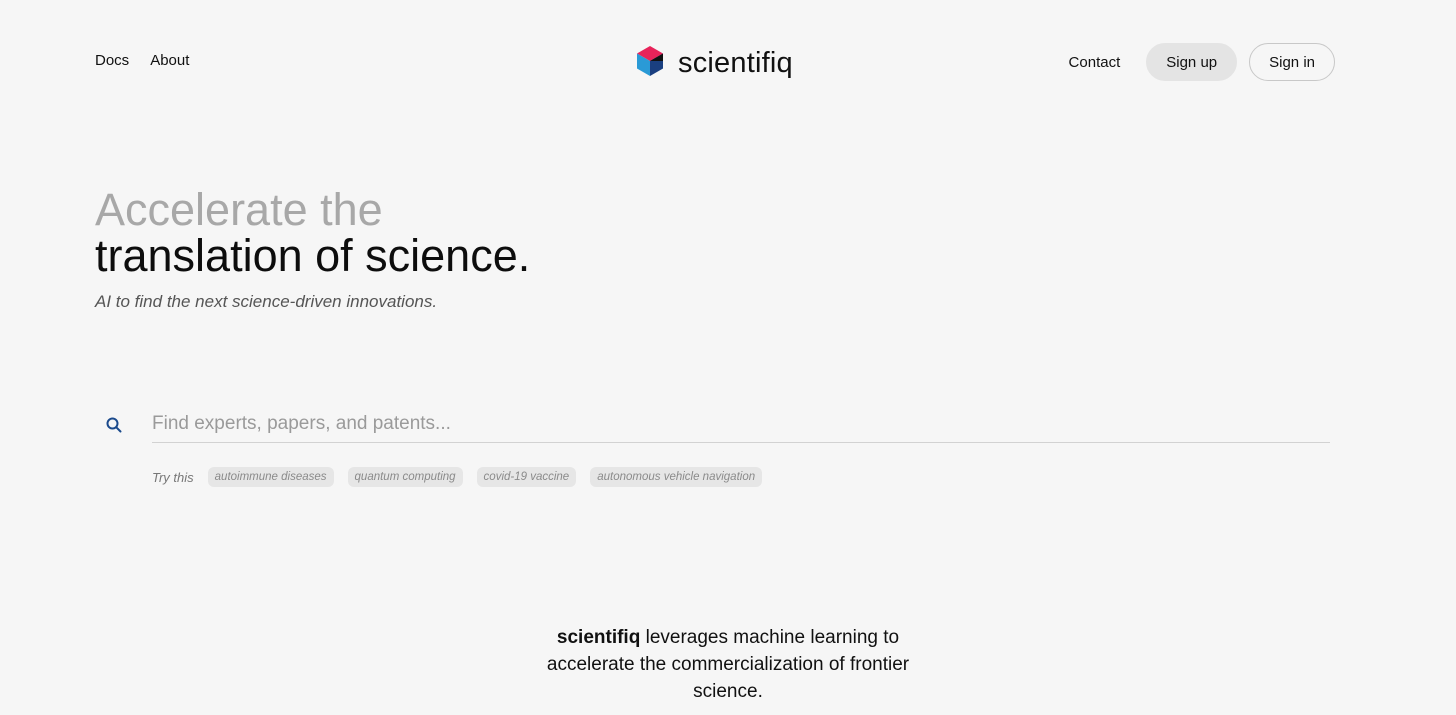 This screenshot has height=715, width=1456. What do you see at coordinates (650, 63) in the screenshot?
I see `hexagon-cube-icon` at bounding box center [650, 63].